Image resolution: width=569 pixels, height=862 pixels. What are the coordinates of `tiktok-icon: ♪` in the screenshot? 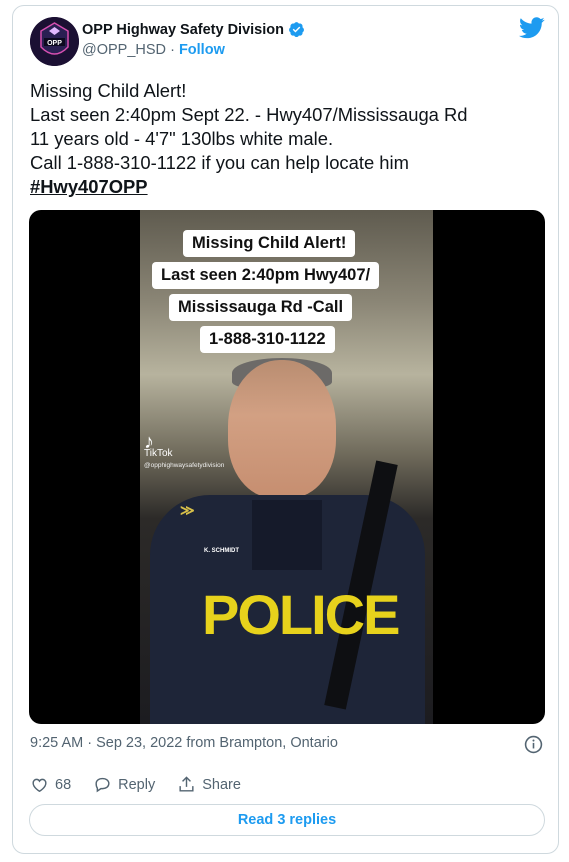 It's located at (149, 442).